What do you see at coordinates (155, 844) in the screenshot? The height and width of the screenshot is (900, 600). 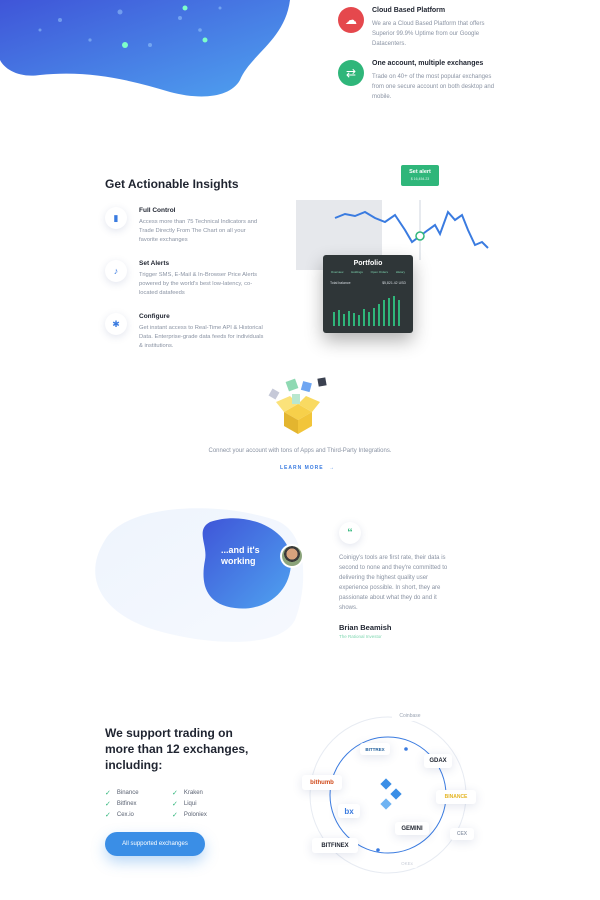 I see `all-exchanges-button: All supported exchanges` at bounding box center [155, 844].